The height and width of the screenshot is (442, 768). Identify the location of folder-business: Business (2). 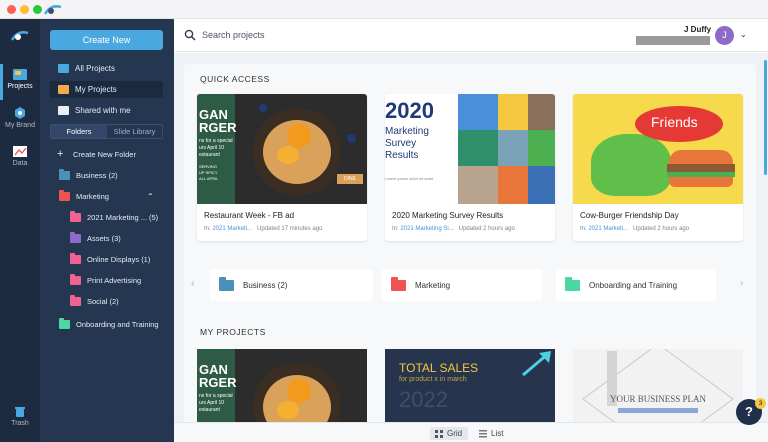
(107, 175).